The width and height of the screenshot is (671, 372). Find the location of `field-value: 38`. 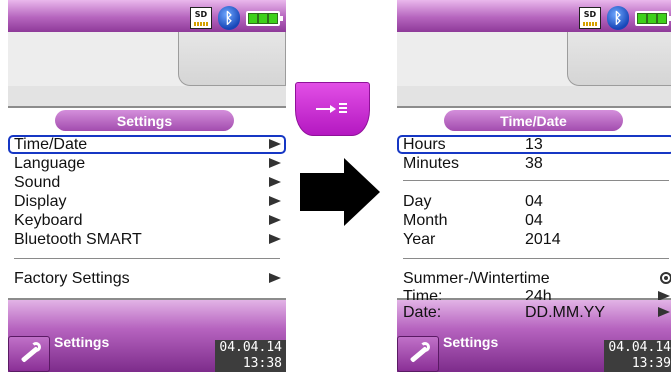

field-value: 38 is located at coordinates (534, 163).